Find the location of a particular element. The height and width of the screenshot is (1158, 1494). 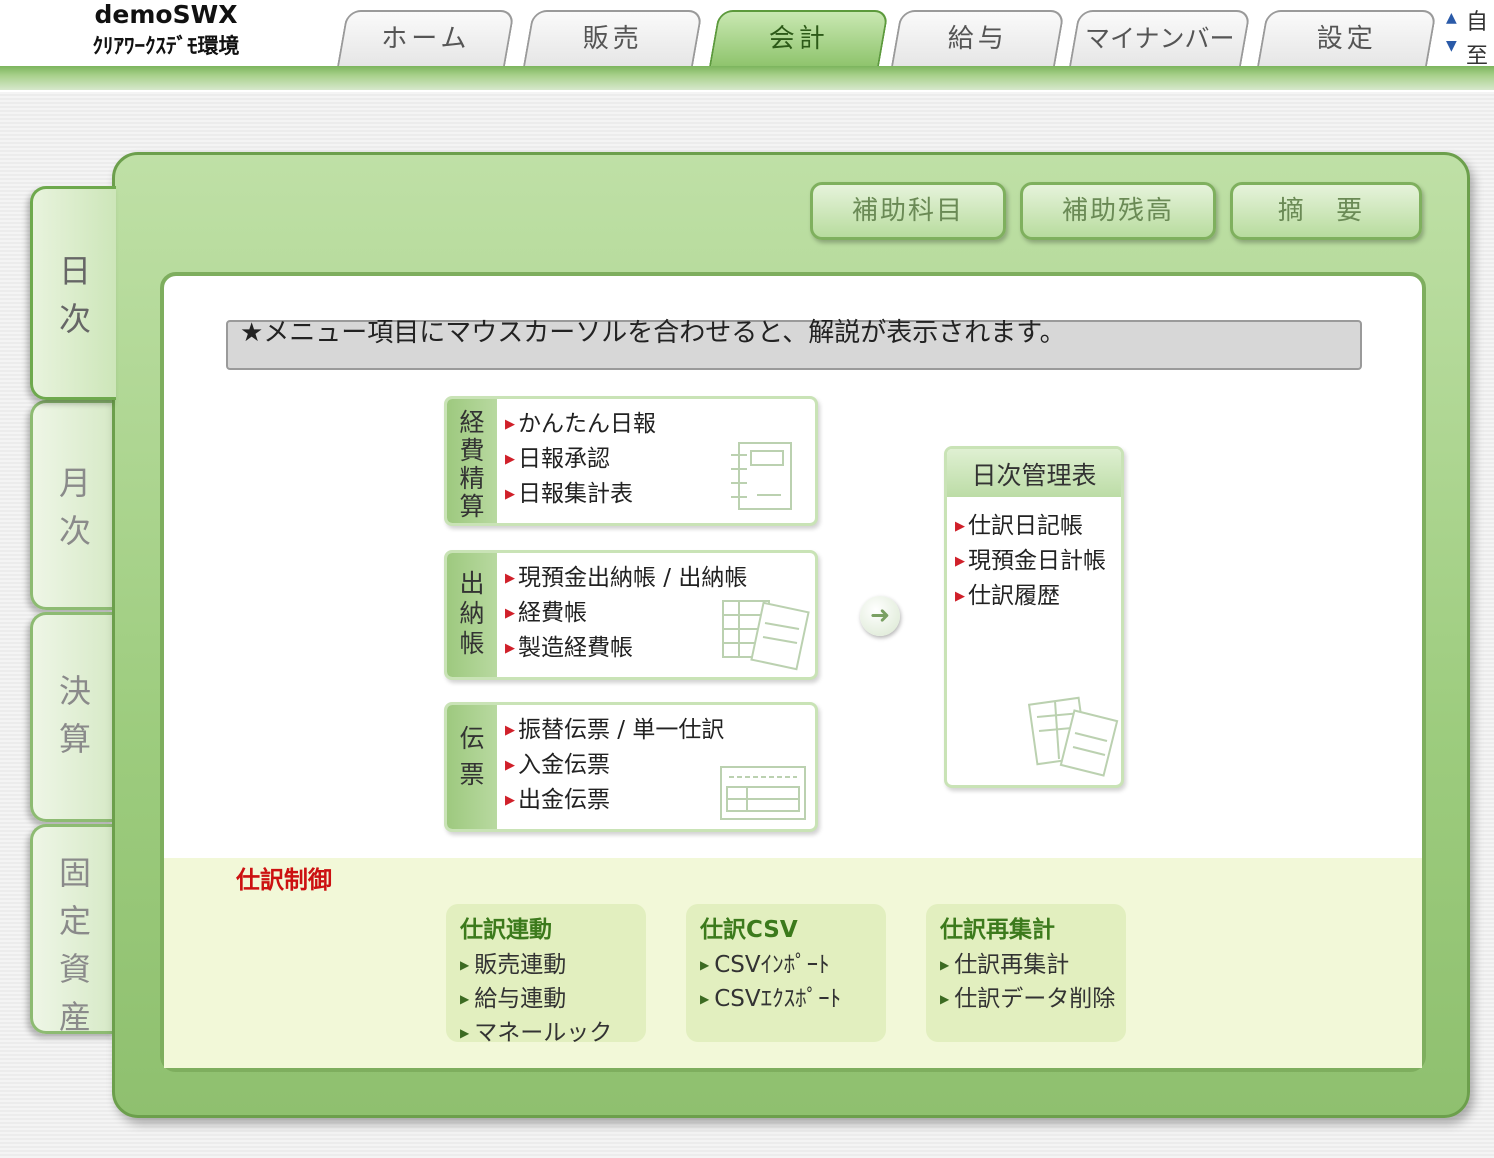

voucher-box: 伝 票 ▶ 振替伝票 / 単一仕訳 ▶ 入金伝票 ▶ 出金伝票 is located at coordinates (631, 767).